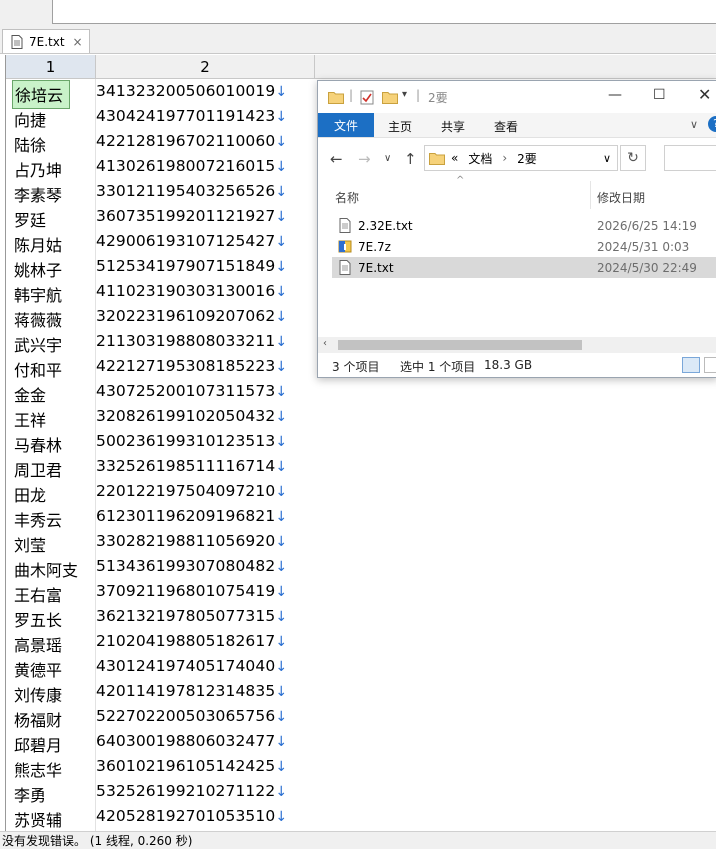 This screenshot has width=716, height=850. I want to click on id-number-cell: 320223196109207062↓, so click(191, 316).